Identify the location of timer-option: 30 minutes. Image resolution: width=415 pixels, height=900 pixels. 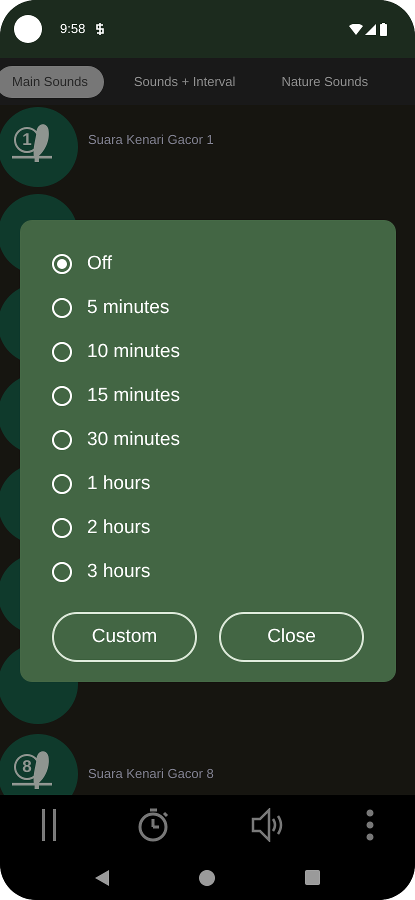
(208, 440).